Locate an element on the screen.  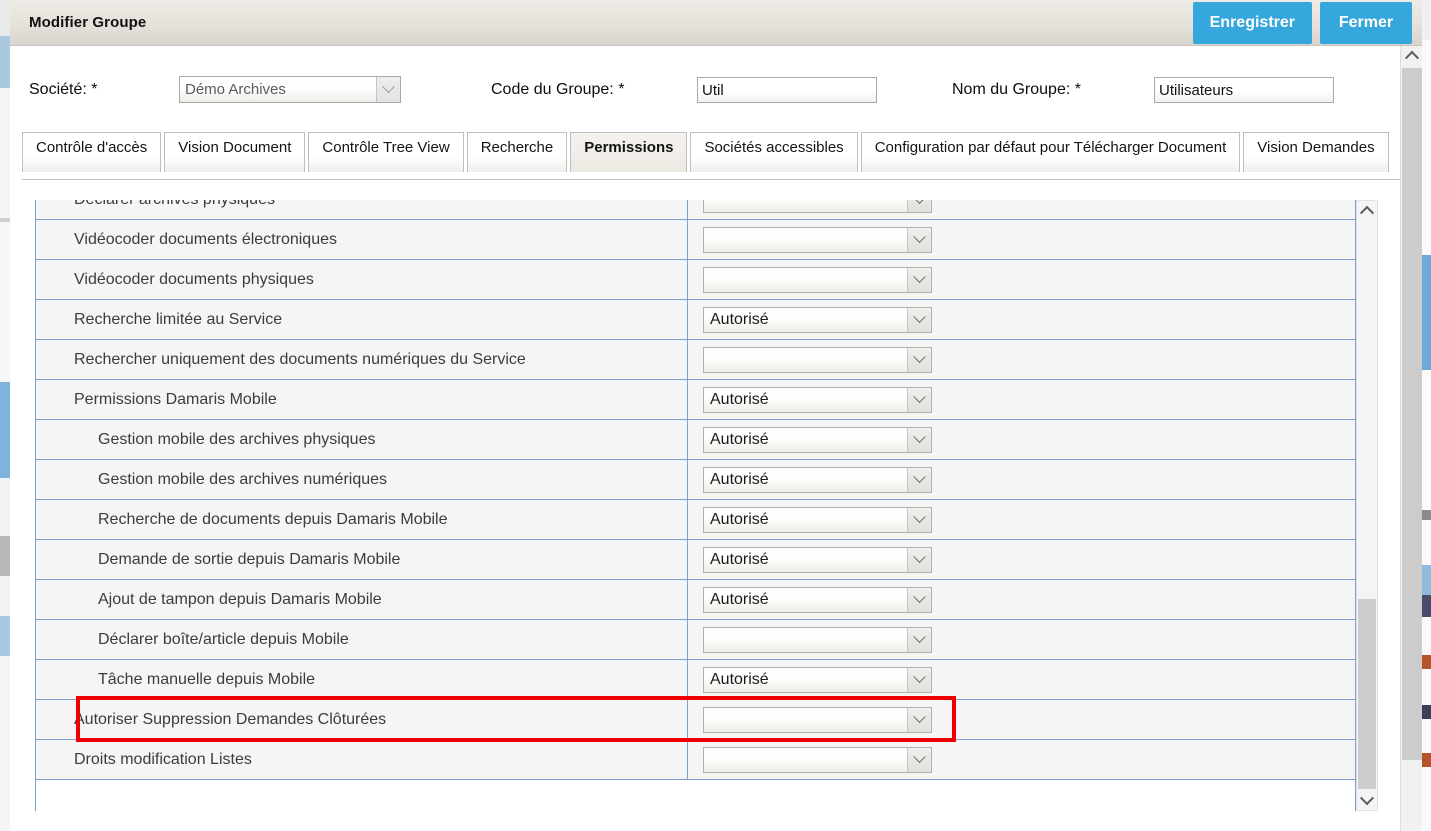
scroll-down-button is located at coordinates (1367, 800).